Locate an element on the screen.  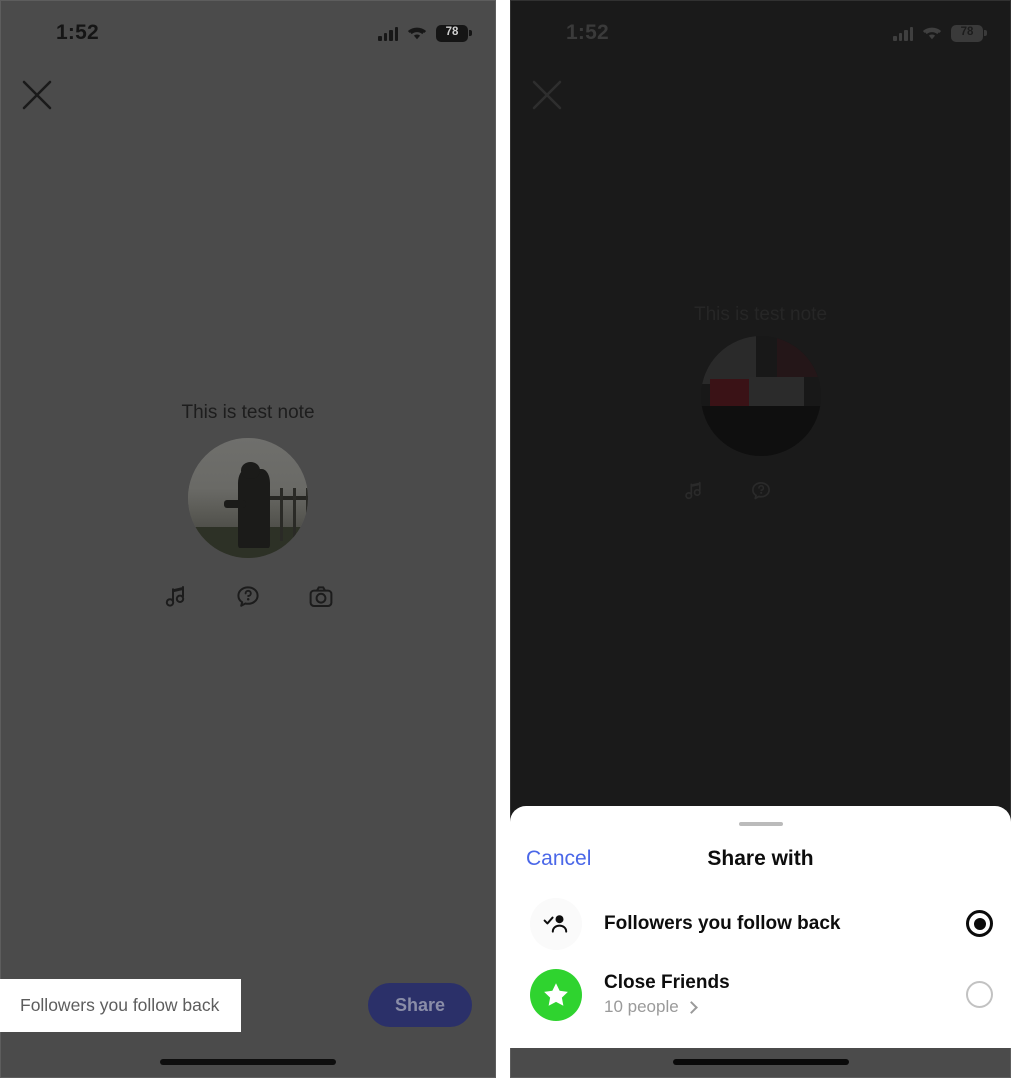
option-followers-you-follow-back: Followers you follow back is located at coordinates (760, 923).